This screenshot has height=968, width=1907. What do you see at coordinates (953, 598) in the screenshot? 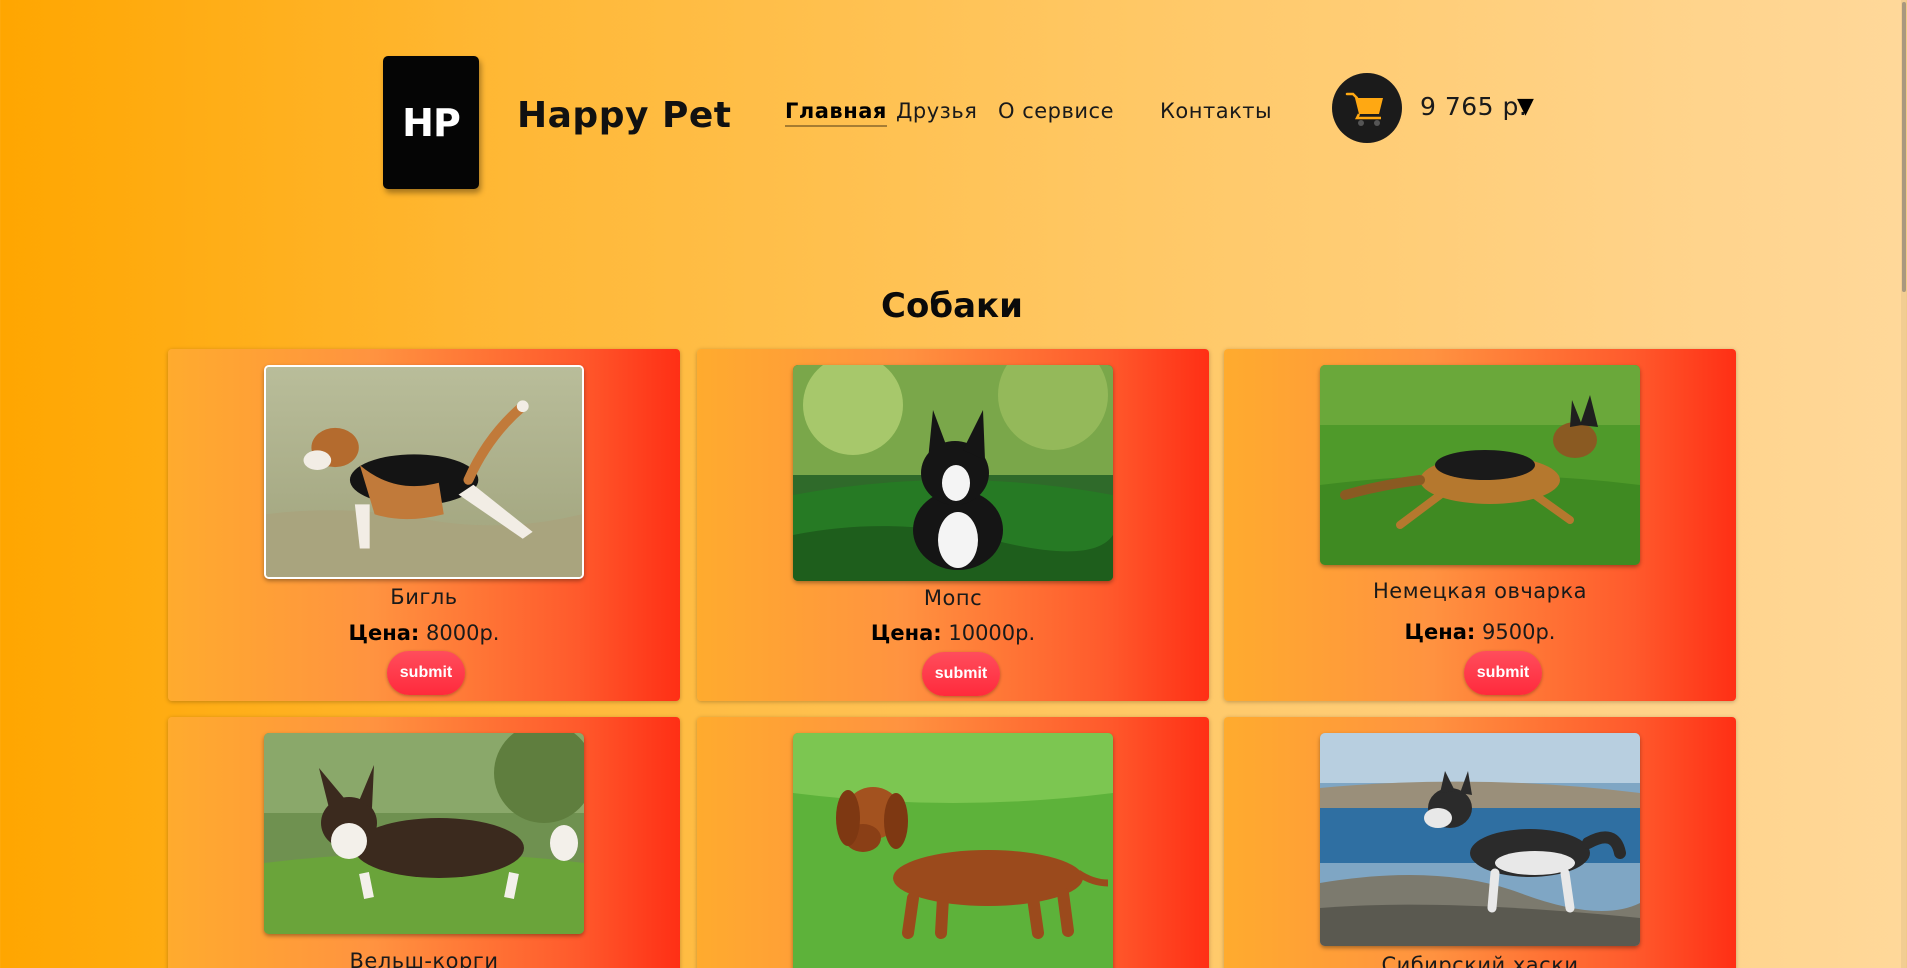
I see `product-name: Мопс` at bounding box center [953, 598].